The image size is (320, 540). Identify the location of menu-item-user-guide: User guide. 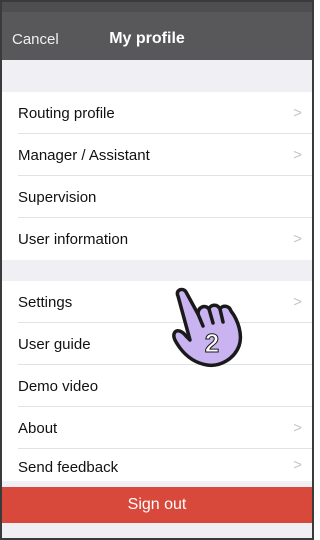
(157, 344).